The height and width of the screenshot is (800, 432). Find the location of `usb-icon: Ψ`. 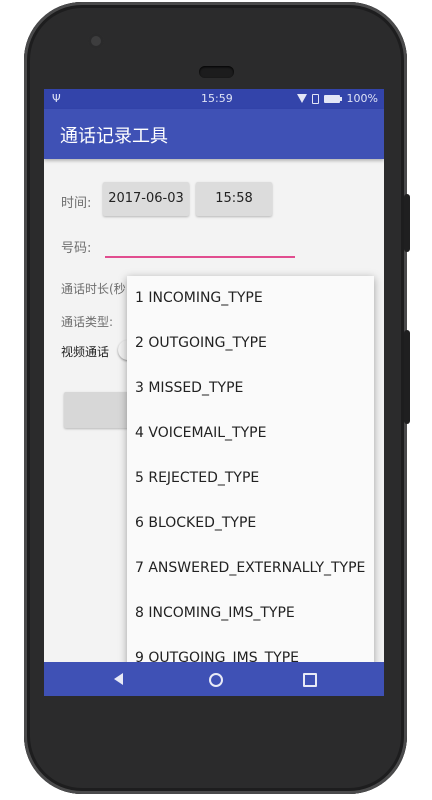

usb-icon: Ψ is located at coordinates (56, 98).